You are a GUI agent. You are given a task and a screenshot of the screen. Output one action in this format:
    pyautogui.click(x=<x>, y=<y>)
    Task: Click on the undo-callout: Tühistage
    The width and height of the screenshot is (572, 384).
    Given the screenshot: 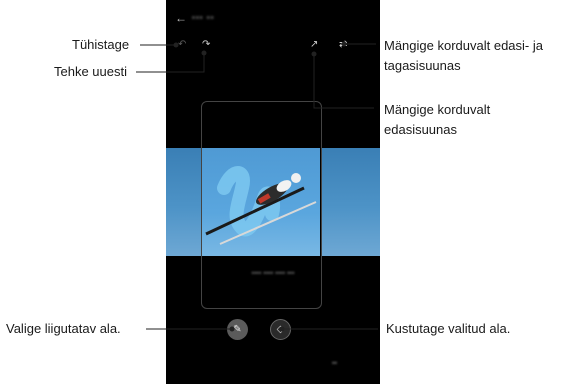 What is the action you would take?
    pyautogui.click(x=101, y=44)
    